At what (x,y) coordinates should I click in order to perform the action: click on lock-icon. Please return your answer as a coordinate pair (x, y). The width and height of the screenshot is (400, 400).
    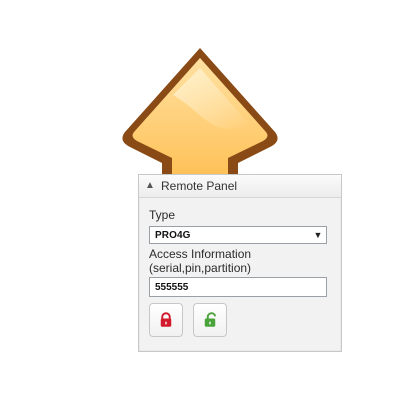
    Looking at the image, I should click on (166, 319).